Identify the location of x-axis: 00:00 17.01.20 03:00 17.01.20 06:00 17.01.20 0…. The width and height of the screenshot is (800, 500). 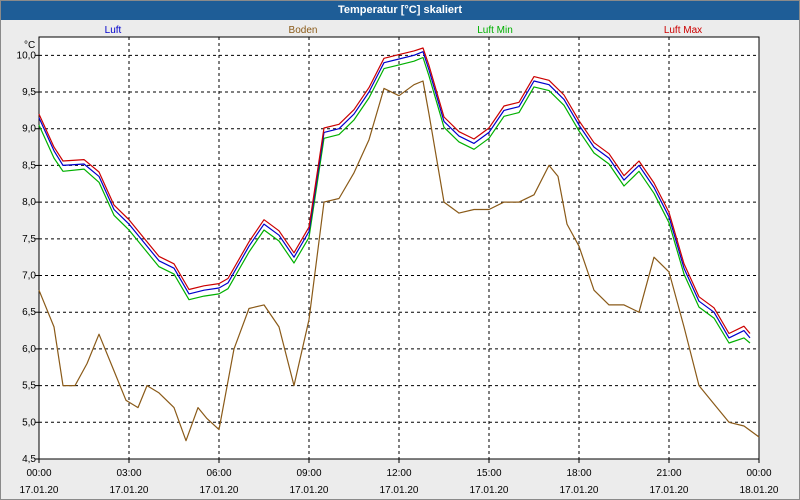
(399, 477).